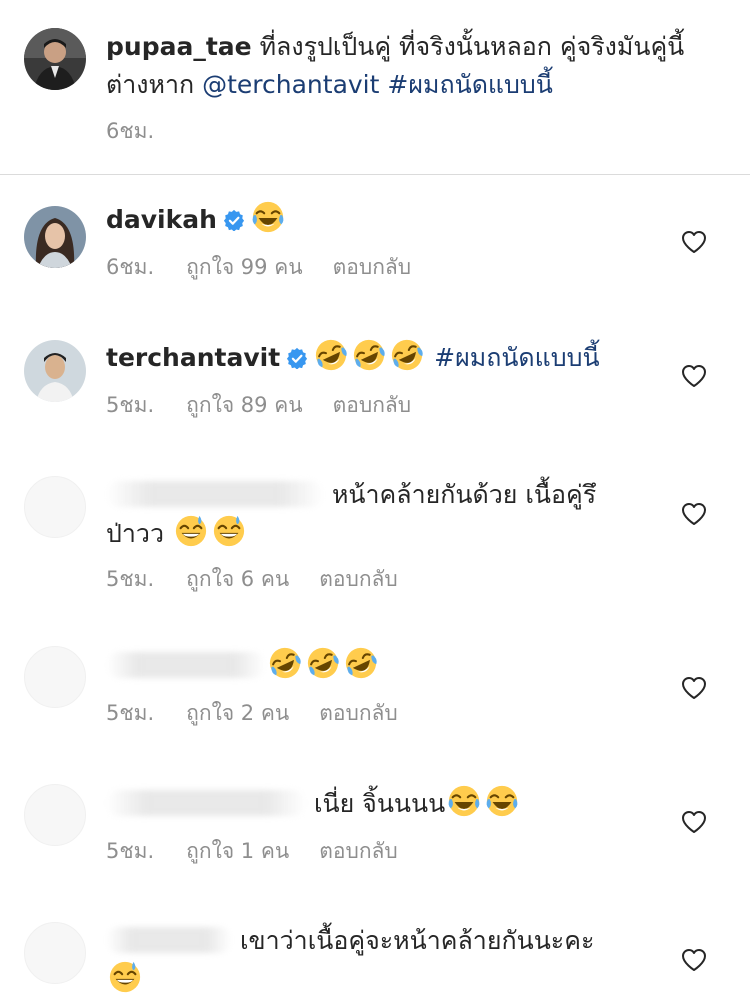 Image resolution: width=750 pixels, height=999 pixels. Describe the element at coordinates (290, 84) in the screenshot. I see `caption-mention: @terchantavit` at that location.